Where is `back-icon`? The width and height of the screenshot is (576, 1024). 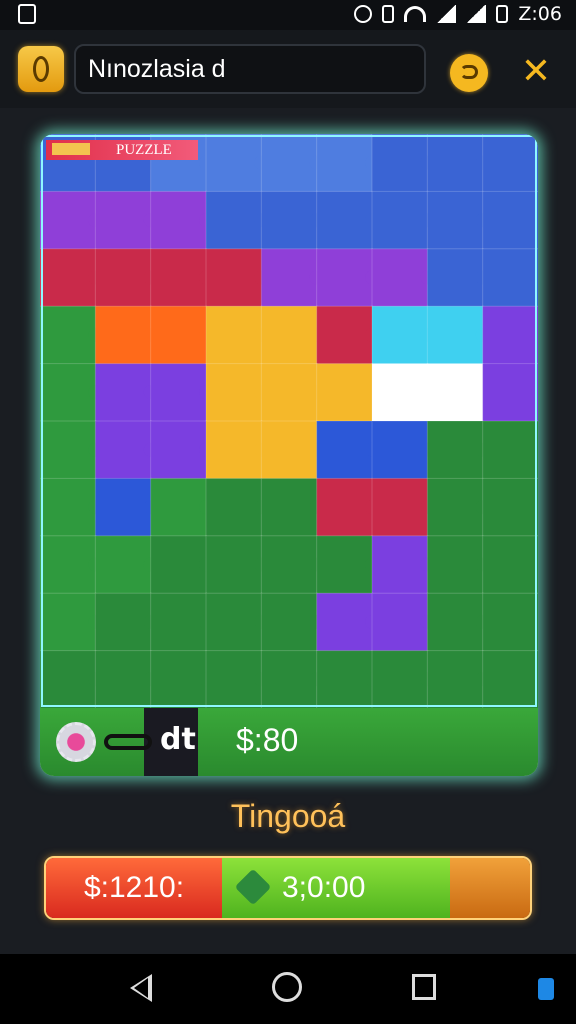
back-icon is located at coordinates (141, 988).